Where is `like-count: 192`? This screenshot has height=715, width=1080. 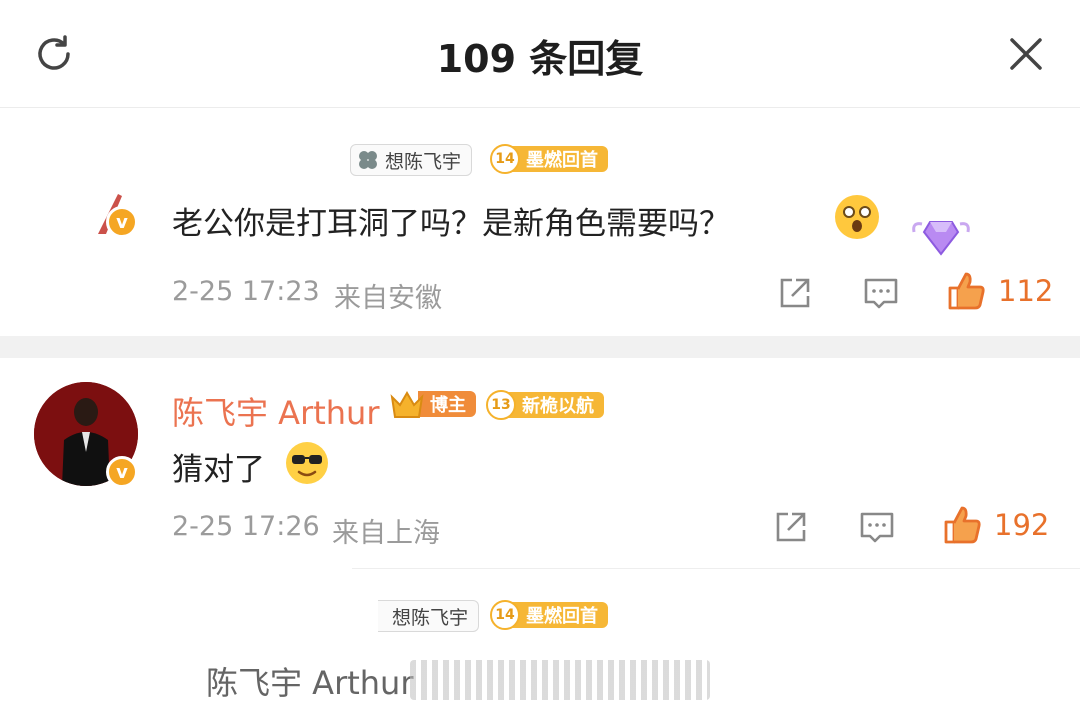
like-count: 192 is located at coordinates (1022, 525).